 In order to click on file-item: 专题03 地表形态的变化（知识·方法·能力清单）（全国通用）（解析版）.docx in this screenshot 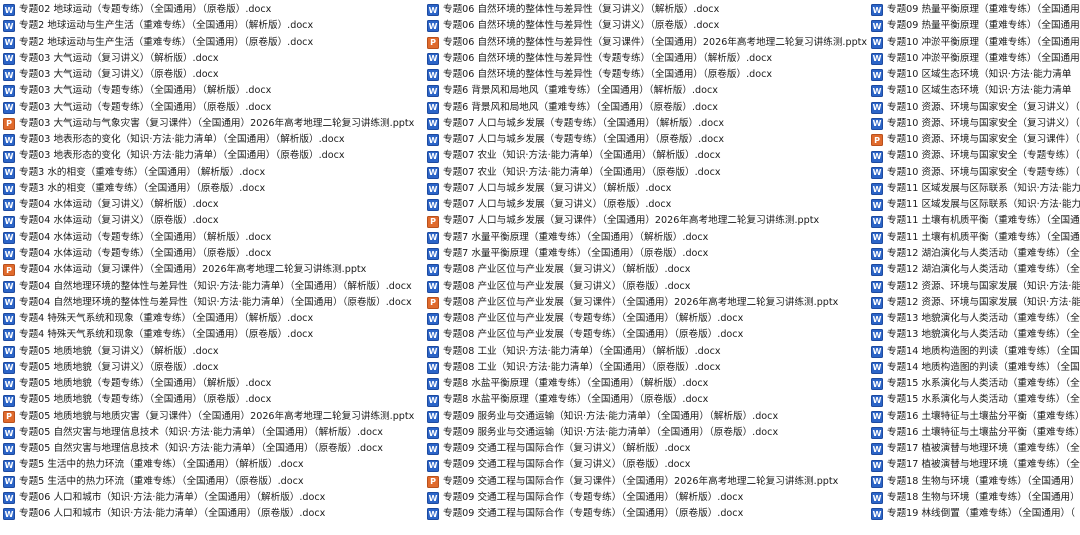, I will do `click(214, 140)`.